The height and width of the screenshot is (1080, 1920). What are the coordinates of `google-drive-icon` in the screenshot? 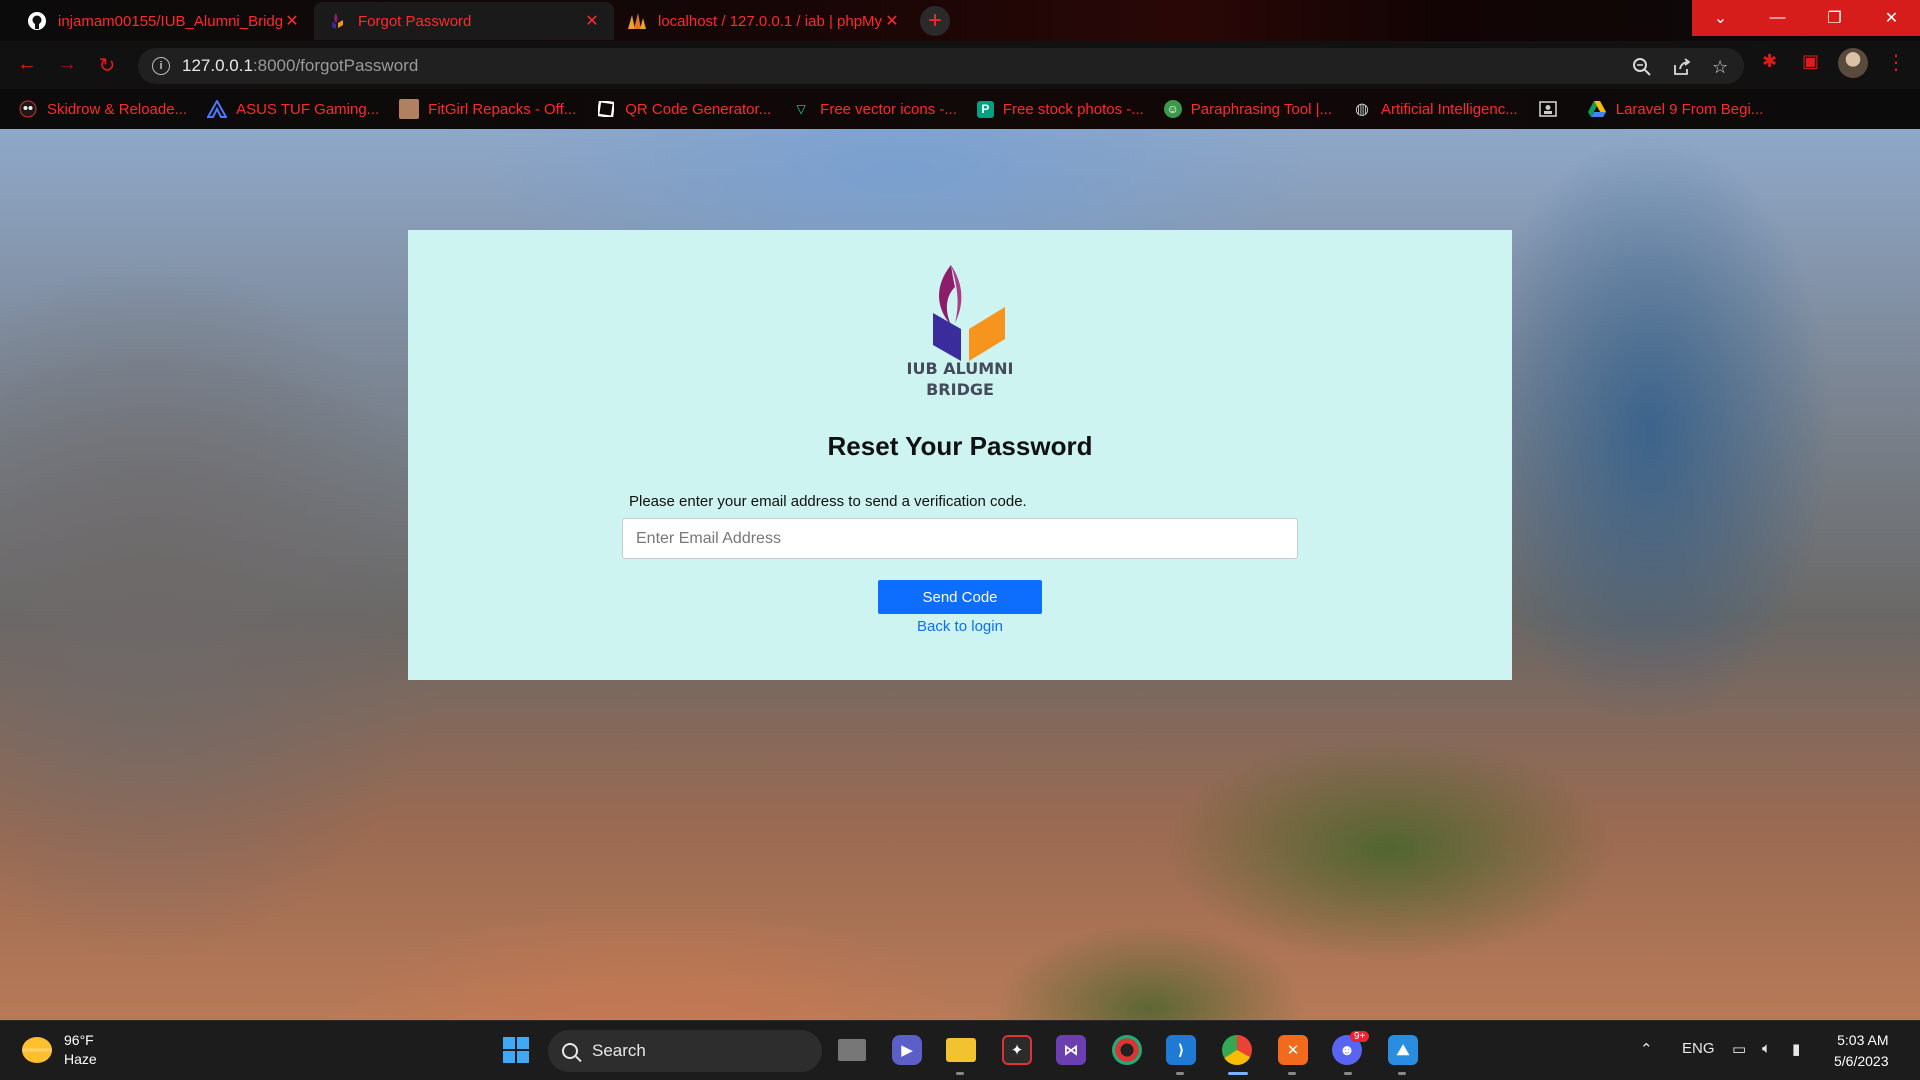 It's located at (1597, 109).